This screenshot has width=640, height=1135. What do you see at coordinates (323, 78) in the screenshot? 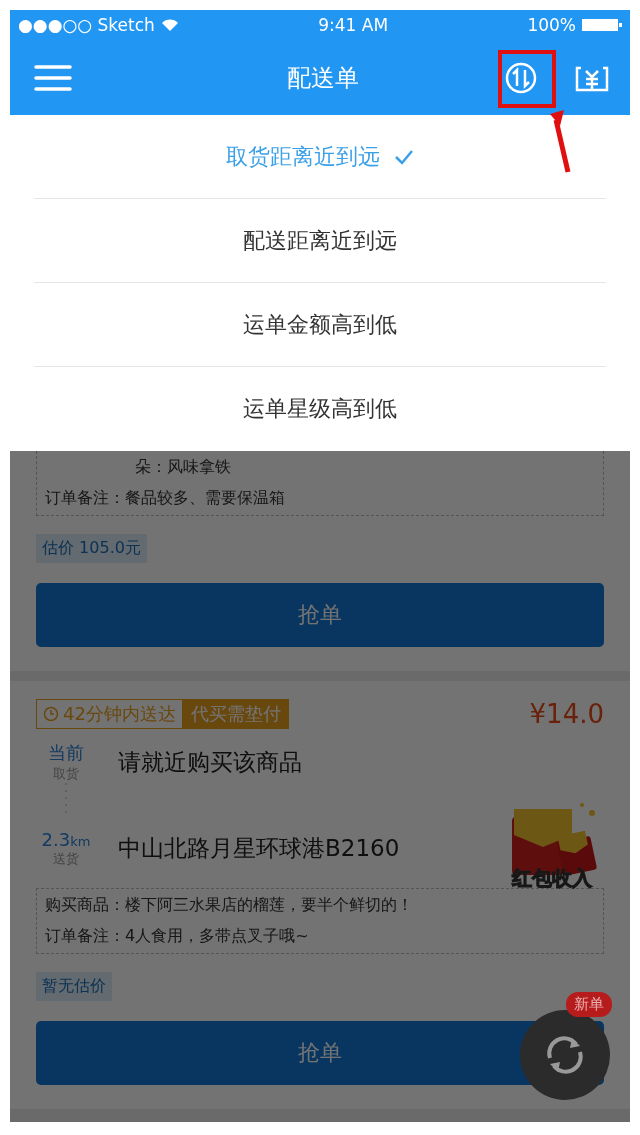
I see `nav-title: 配送单` at bounding box center [323, 78].